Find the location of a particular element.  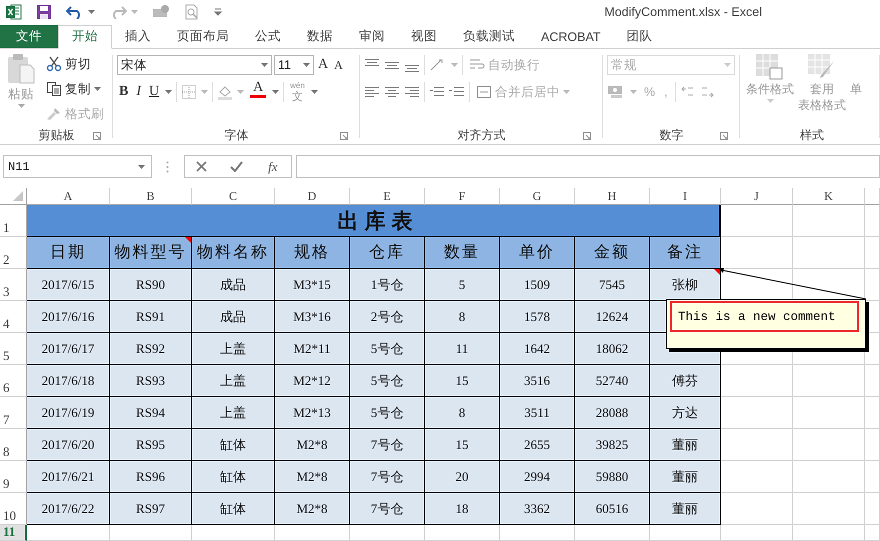

column-header is located at coordinates (872, 196).